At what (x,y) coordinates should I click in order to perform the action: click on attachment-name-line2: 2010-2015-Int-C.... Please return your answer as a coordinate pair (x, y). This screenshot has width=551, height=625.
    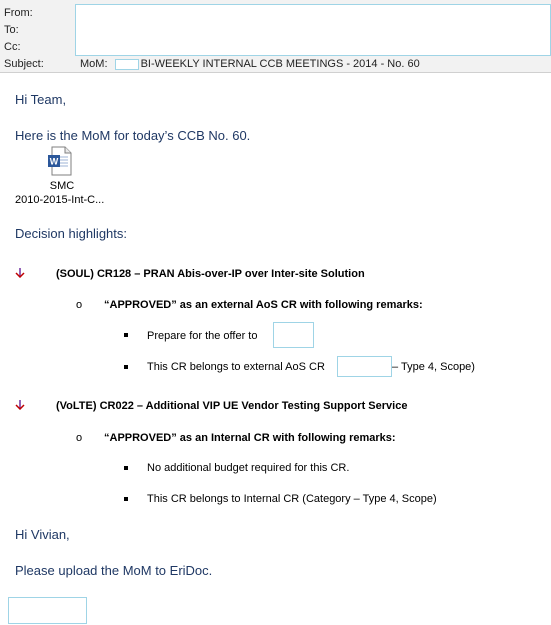
    Looking at the image, I should click on (60, 200).